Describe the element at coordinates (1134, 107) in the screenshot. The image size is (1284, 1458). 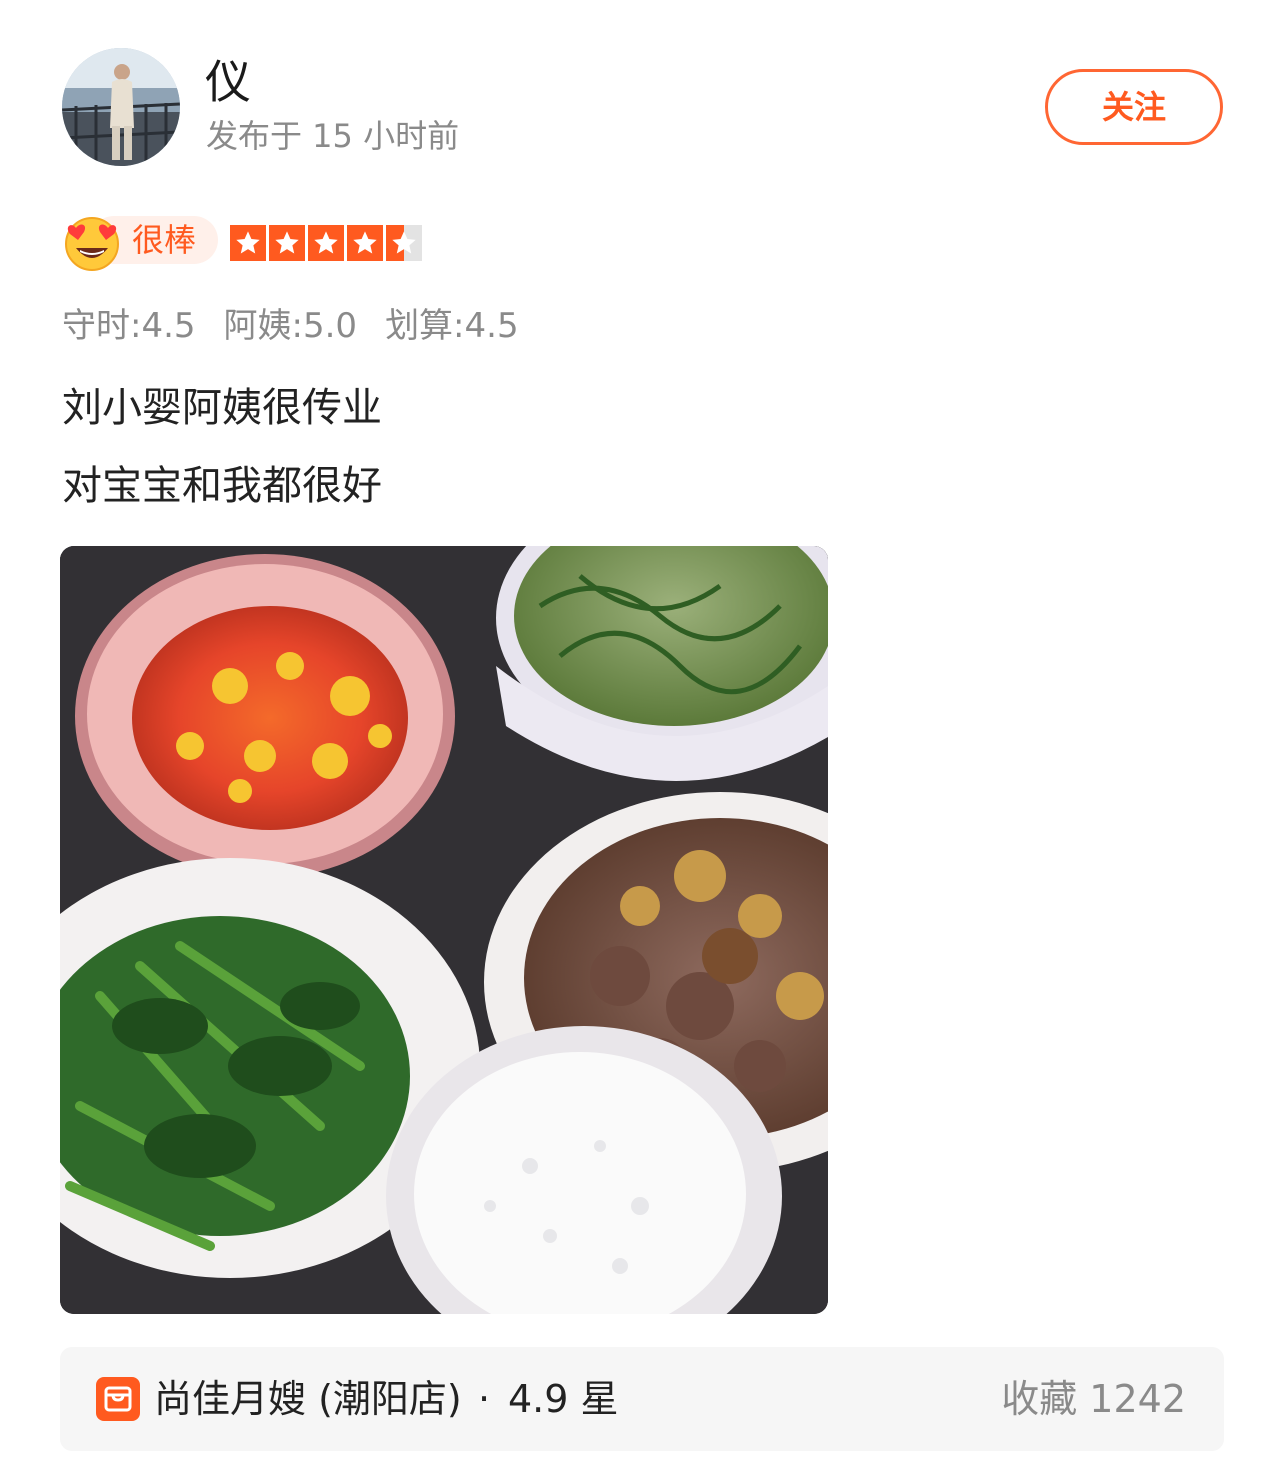
I see `follow-button: 关注` at that location.